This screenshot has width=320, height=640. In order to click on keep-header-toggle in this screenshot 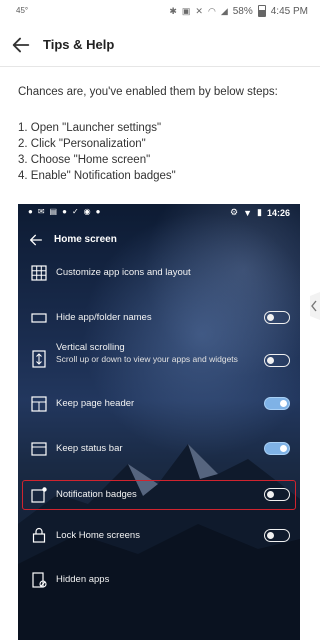, I will do `click(277, 403)`.